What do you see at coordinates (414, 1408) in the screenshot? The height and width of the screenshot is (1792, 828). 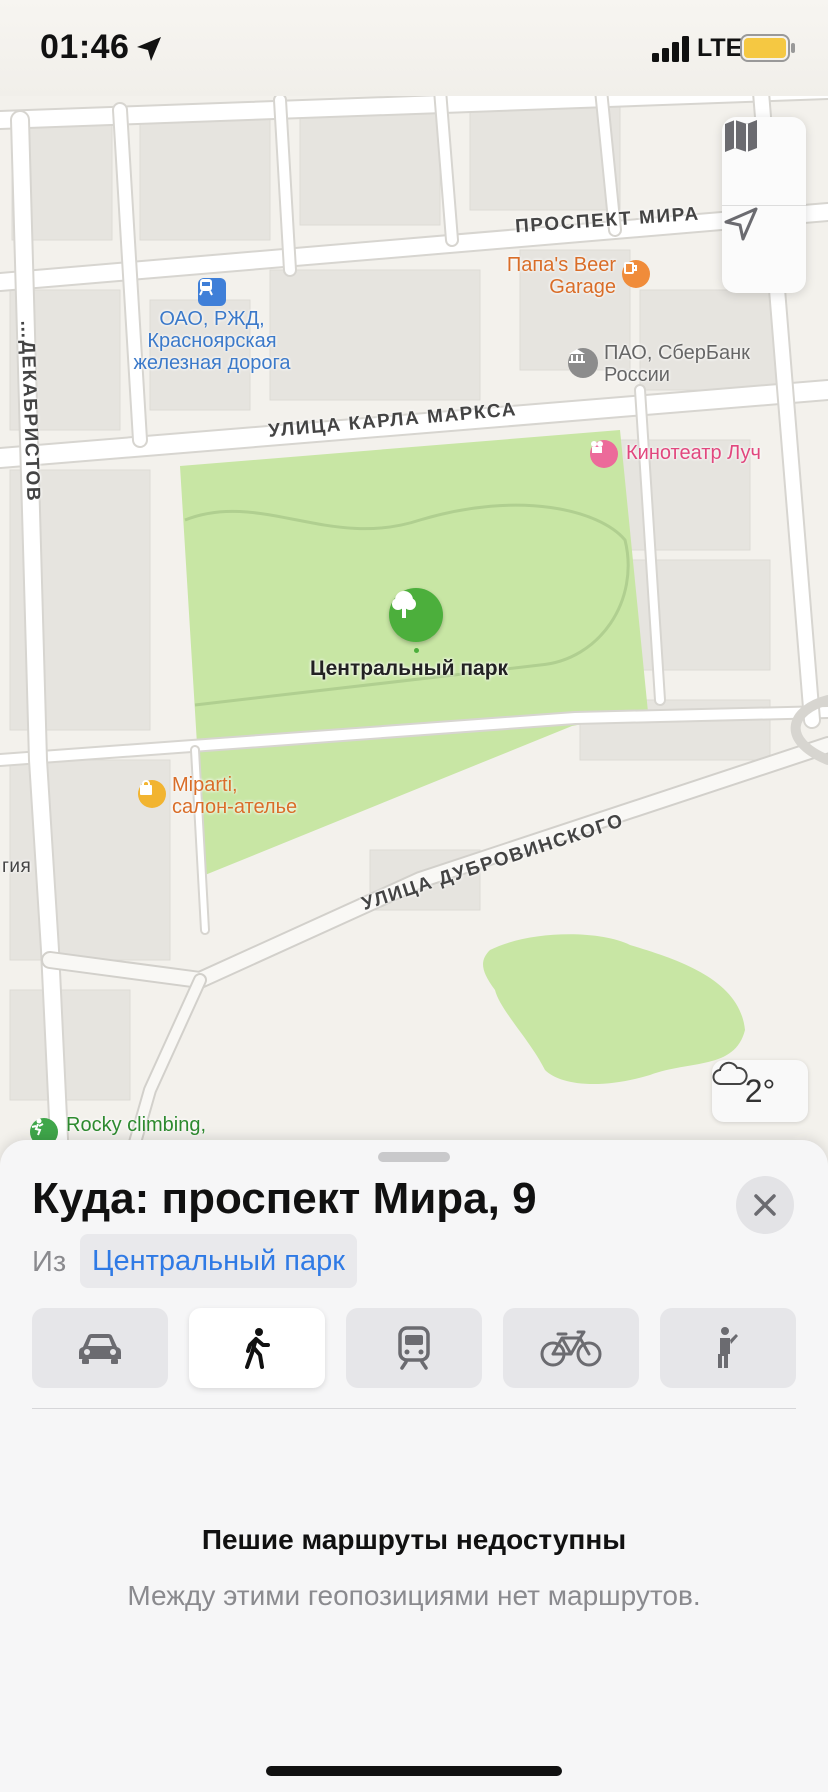 I see `sheet-divider` at bounding box center [414, 1408].